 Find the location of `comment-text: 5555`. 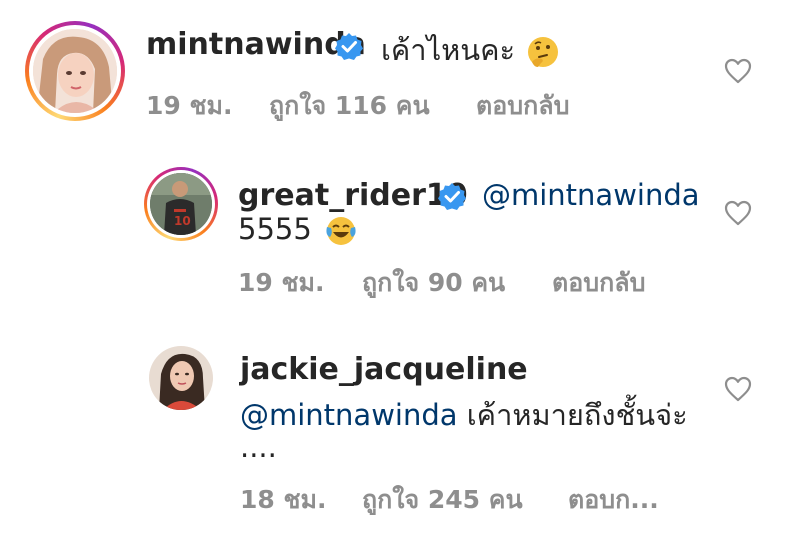

comment-text: 5555 is located at coordinates (297, 229).